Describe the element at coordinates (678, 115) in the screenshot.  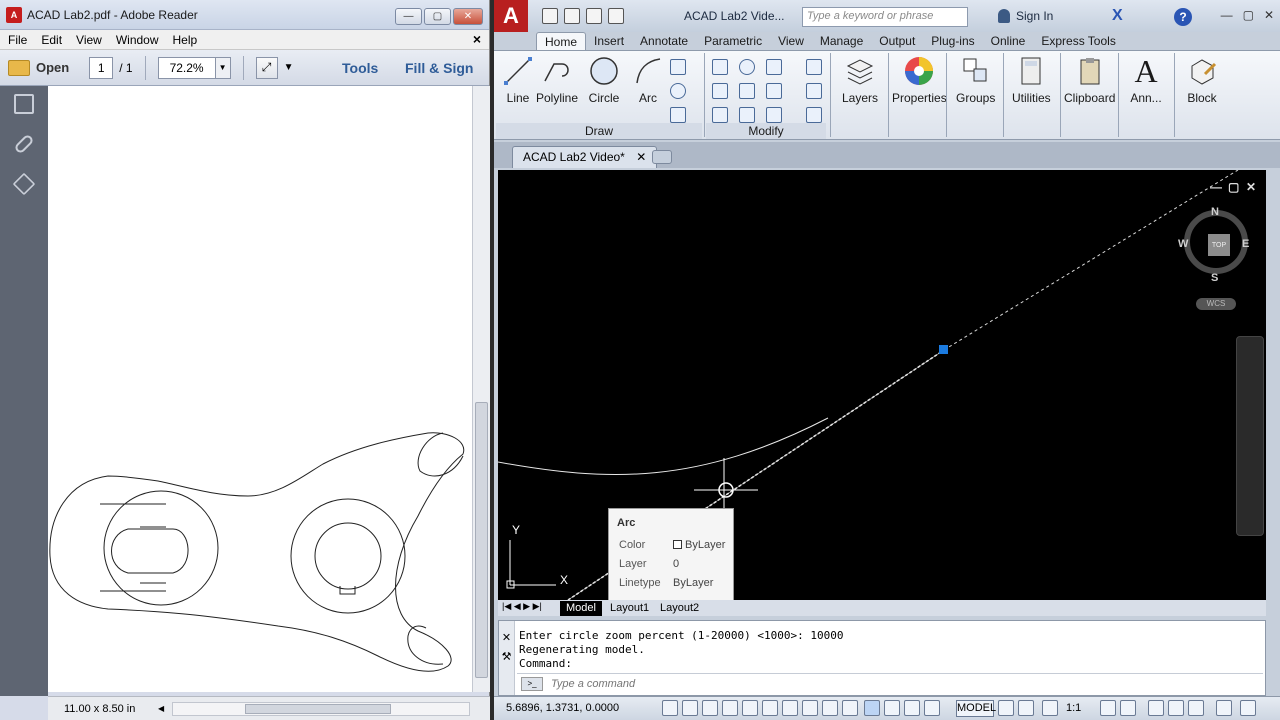
I see `hatch-icon` at that location.